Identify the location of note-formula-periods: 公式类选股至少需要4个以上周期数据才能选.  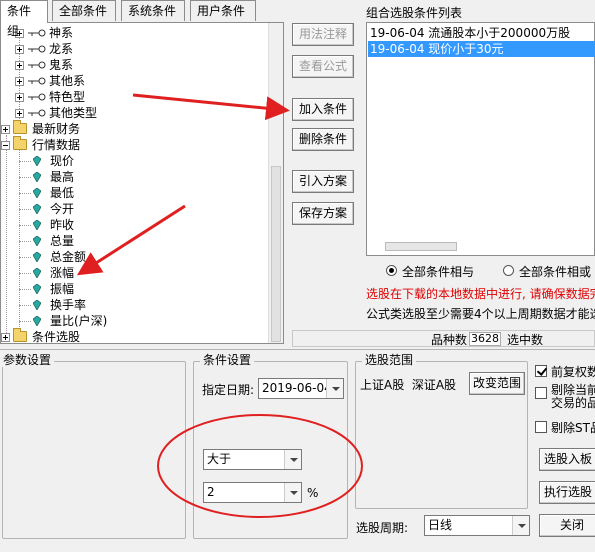
(480, 314).